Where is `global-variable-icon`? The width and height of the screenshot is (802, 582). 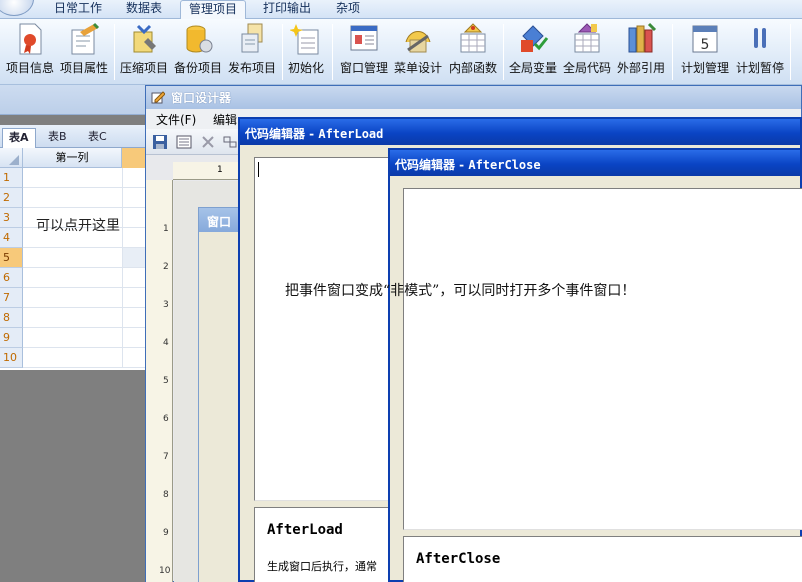
global-variable-icon is located at coordinates (535, 38).